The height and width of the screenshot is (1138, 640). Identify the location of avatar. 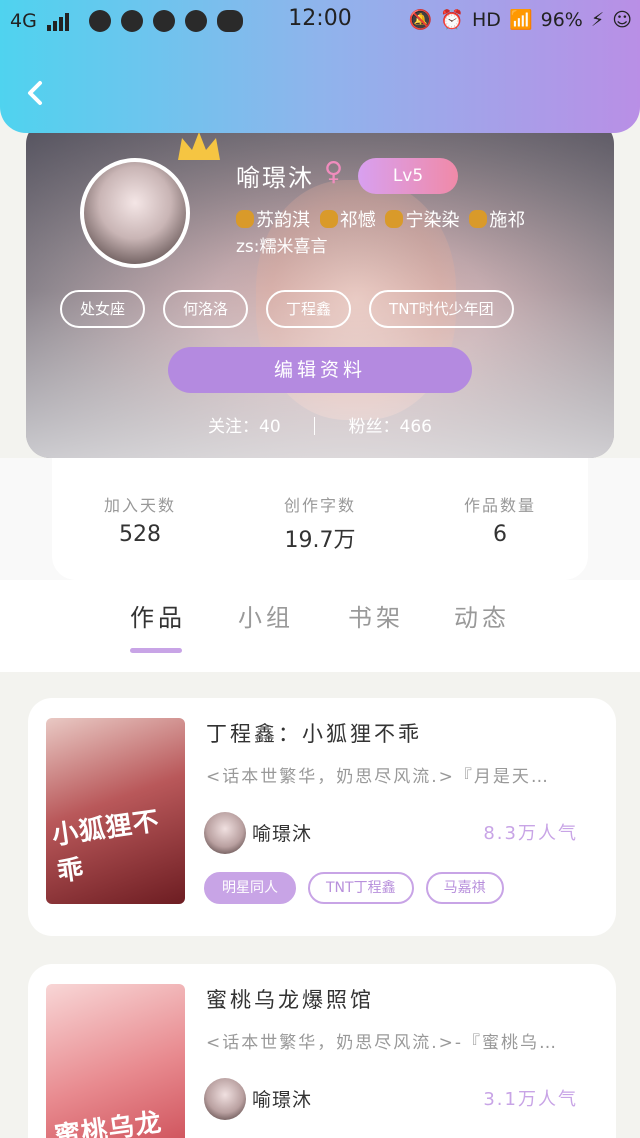
(135, 213).